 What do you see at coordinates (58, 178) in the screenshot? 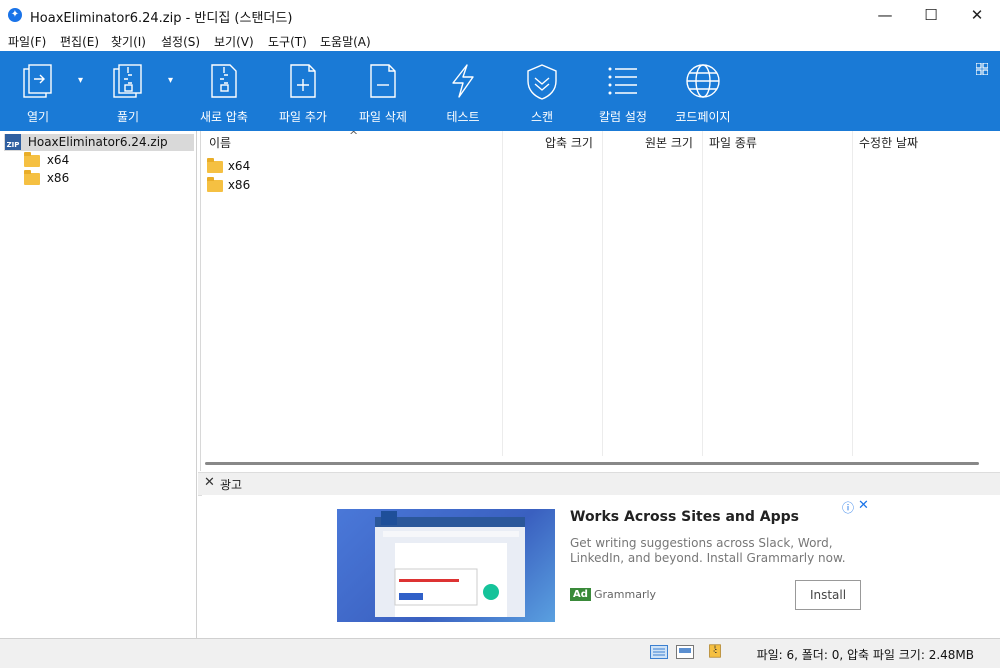
I see `tree-item-label: x86` at bounding box center [58, 178].